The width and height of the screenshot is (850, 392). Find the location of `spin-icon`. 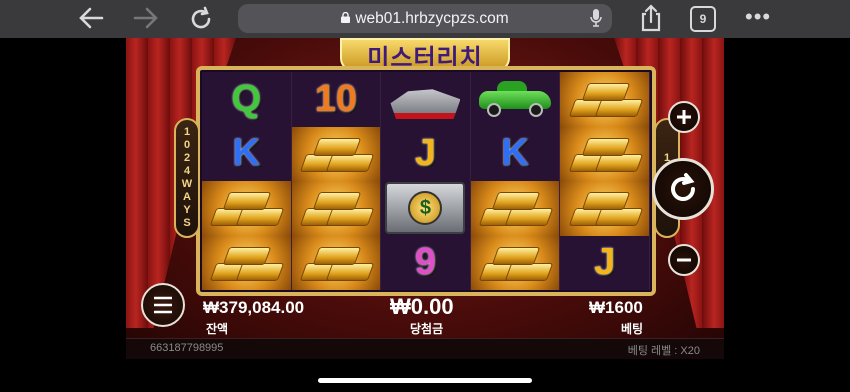

spin-icon is located at coordinates (683, 187).